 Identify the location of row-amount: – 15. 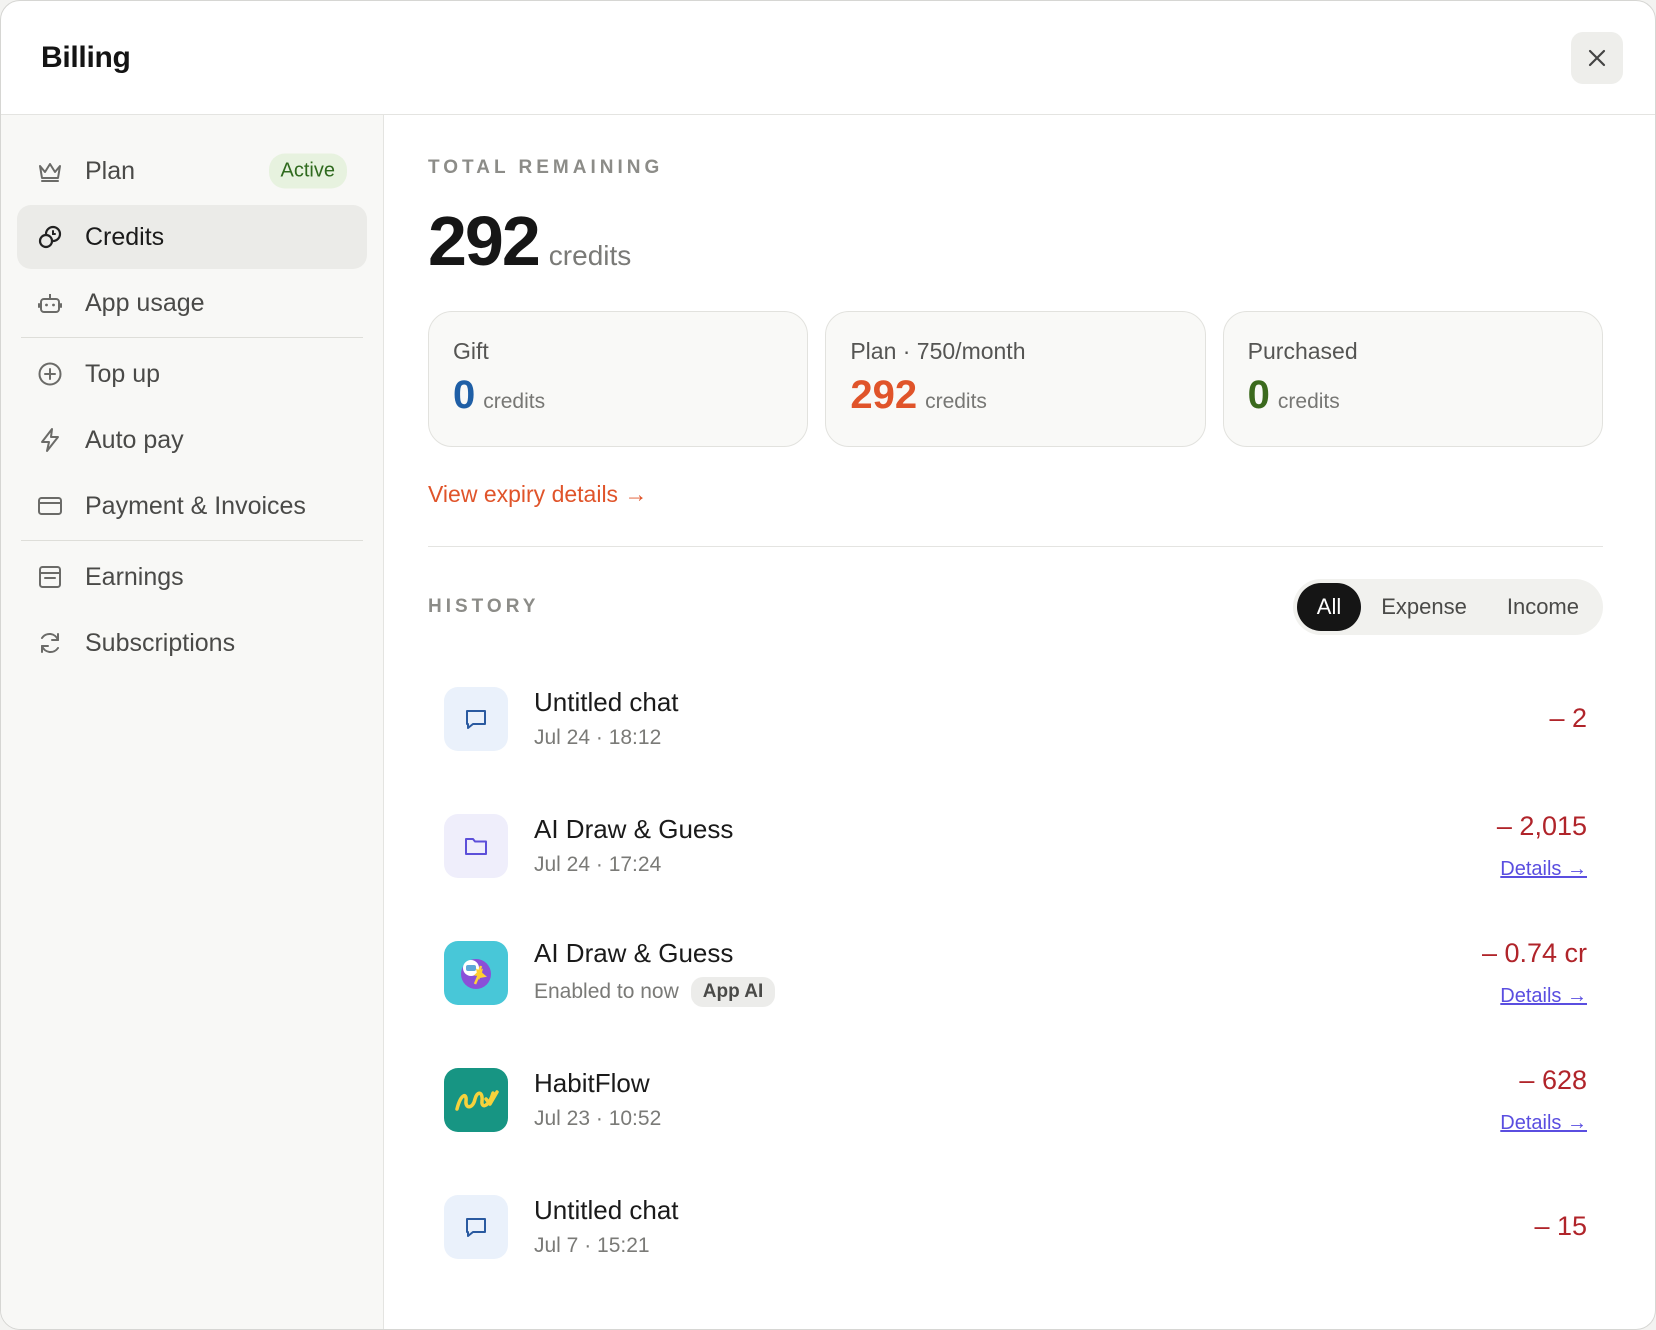
(1560, 1226).